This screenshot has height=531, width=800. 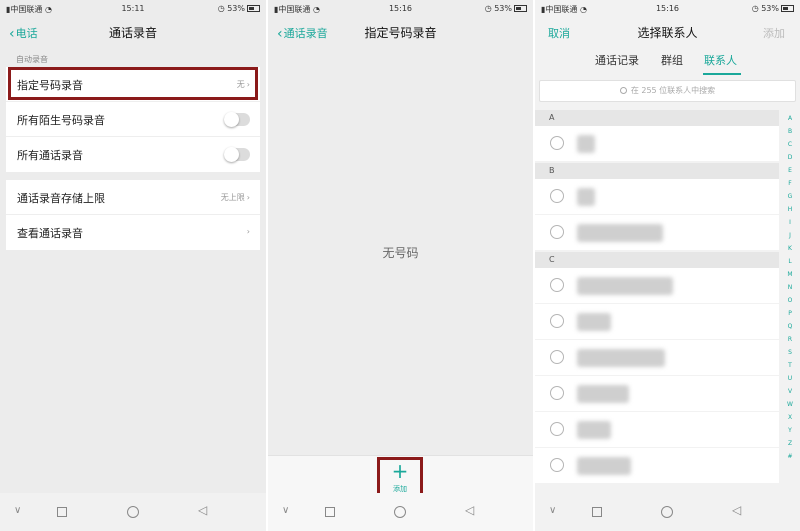 What do you see at coordinates (248, 197) in the screenshot?
I see `chevron-right-icon: ›` at bounding box center [248, 197].